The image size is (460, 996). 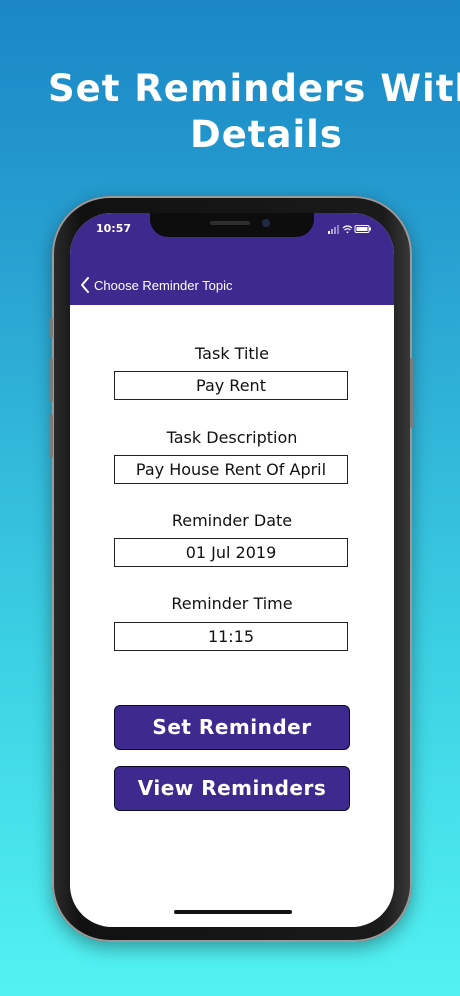 What do you see at coordinates (232, 603) in the screenshot?
I see `reminder-time-label: Reminder Time` at bounding box center [232, 603].